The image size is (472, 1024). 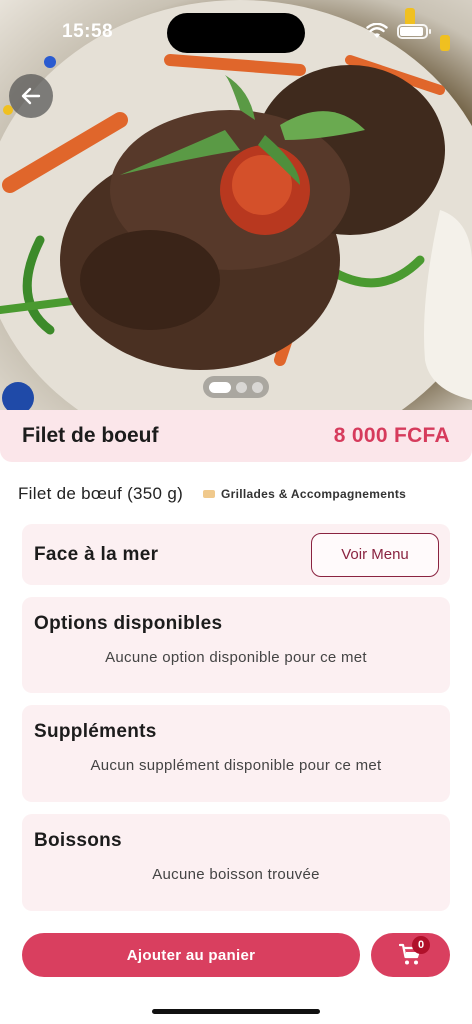 I want to click on dish-price: 8 000 FCFA, so click(x=391, y=435).